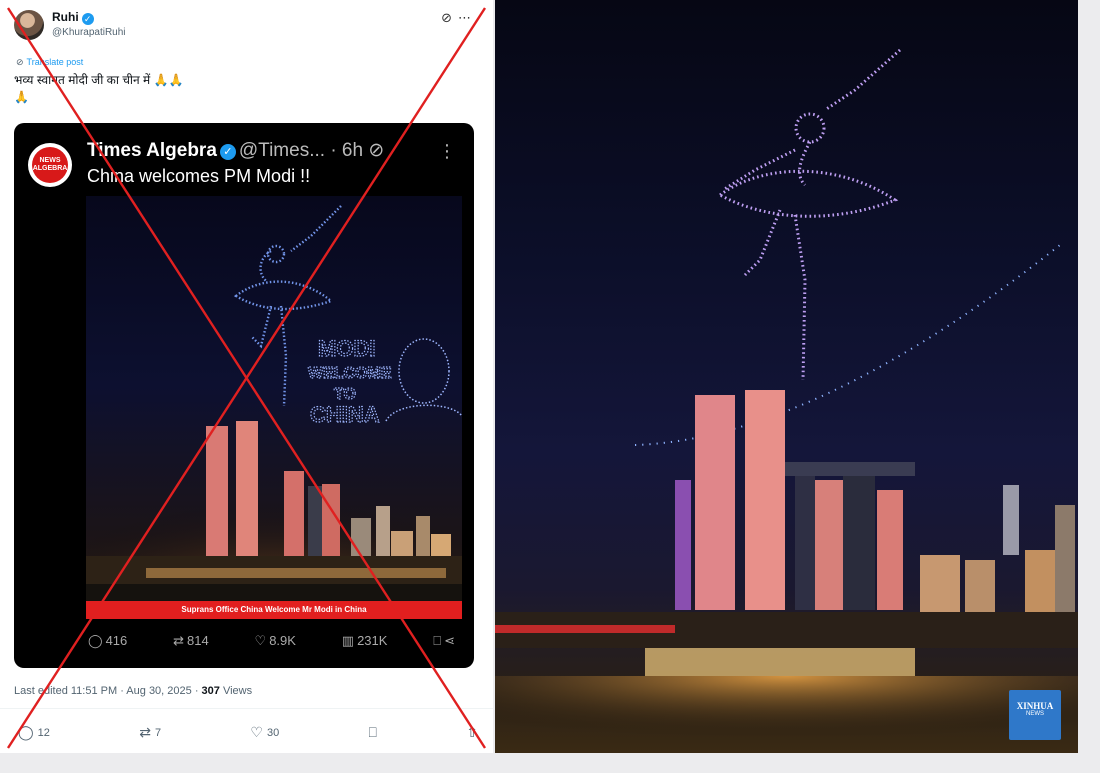 The image size is (1100, 773). What do you see at coordinates (449, 640) in the screenshot?
I see `share-icon: ⋖` at bounding box center [449, 640].